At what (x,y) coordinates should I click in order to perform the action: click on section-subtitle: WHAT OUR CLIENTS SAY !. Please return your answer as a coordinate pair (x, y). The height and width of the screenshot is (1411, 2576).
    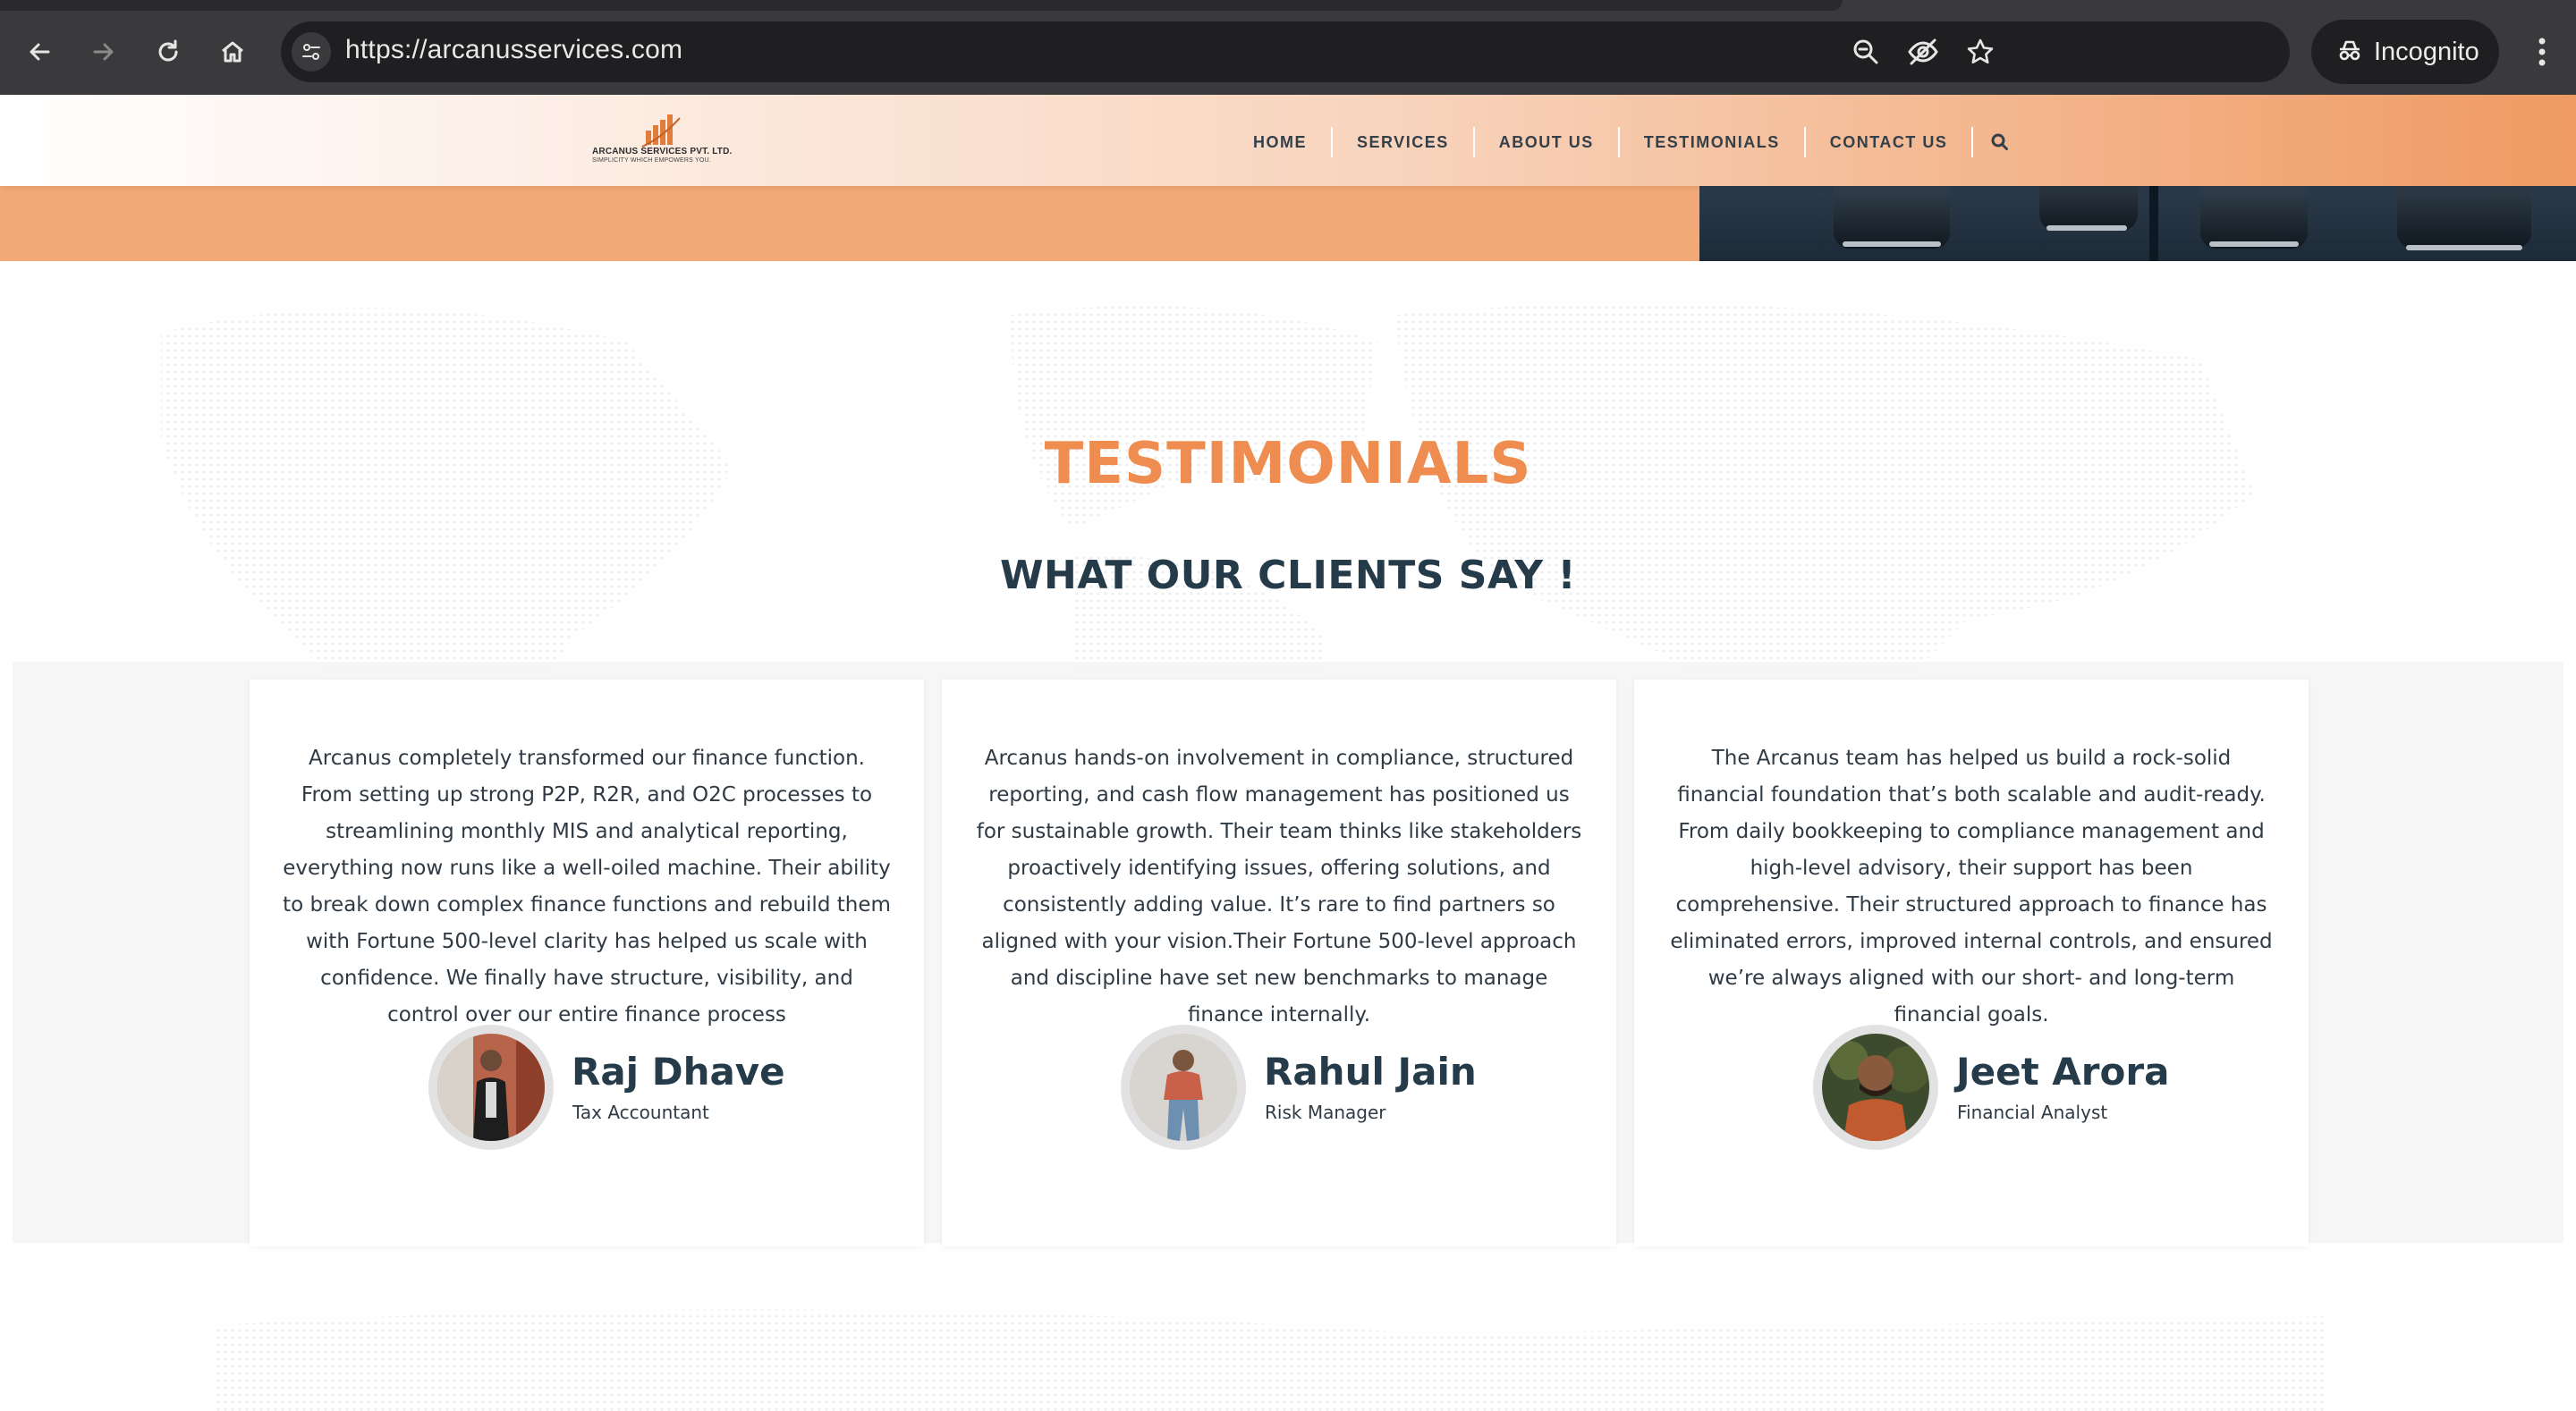
    Looking at the image, I should click on (1288, 575).